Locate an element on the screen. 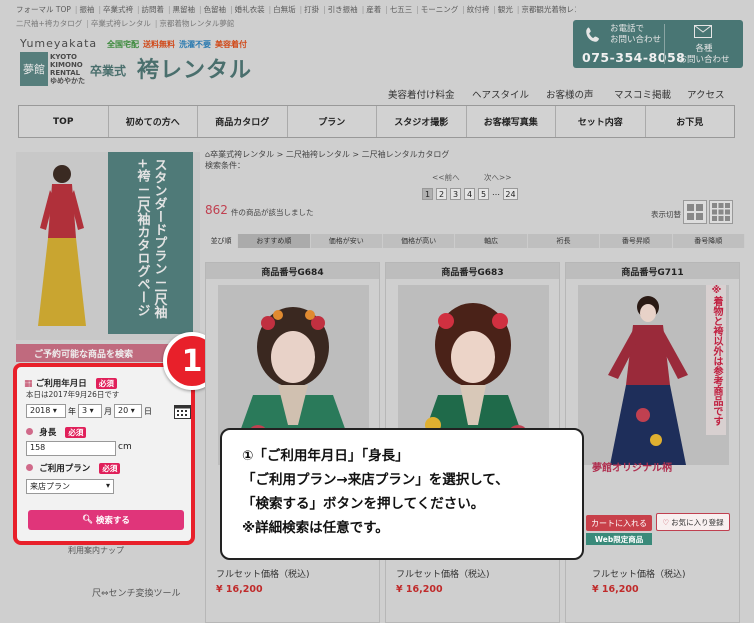 This screenshot has width=754, height=623. web-limited-badge: Web限定商品 is located at coordinates (619, 539).